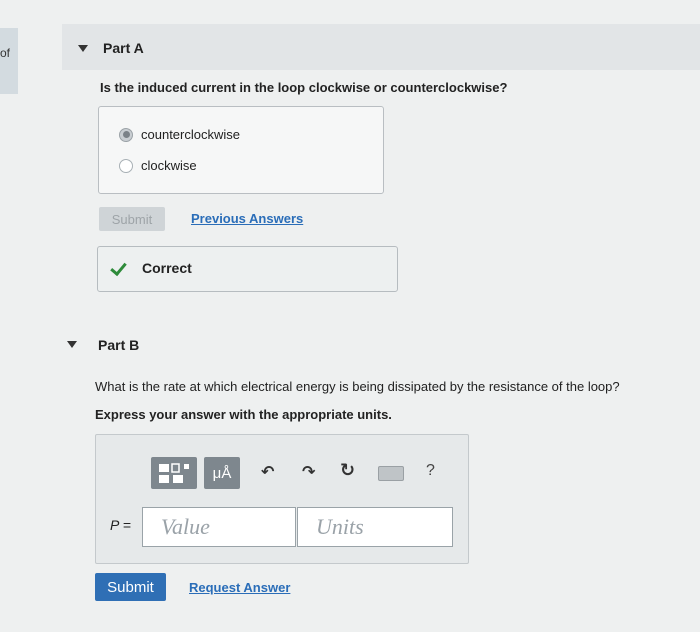  Describe the element at coordinates (282, 499) in the screenshot. I see `answer-panel: μÅ ↶ ↷ ↻ ? P = Value Units` at that location.